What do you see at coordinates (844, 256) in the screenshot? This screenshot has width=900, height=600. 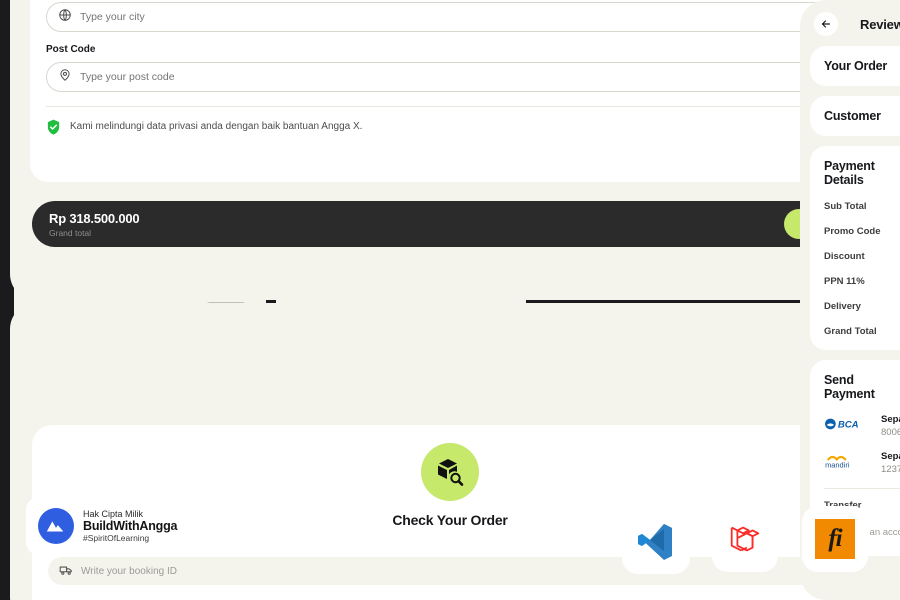 I see `payment-row-discount: Discount` at bounding box center [844, 256].